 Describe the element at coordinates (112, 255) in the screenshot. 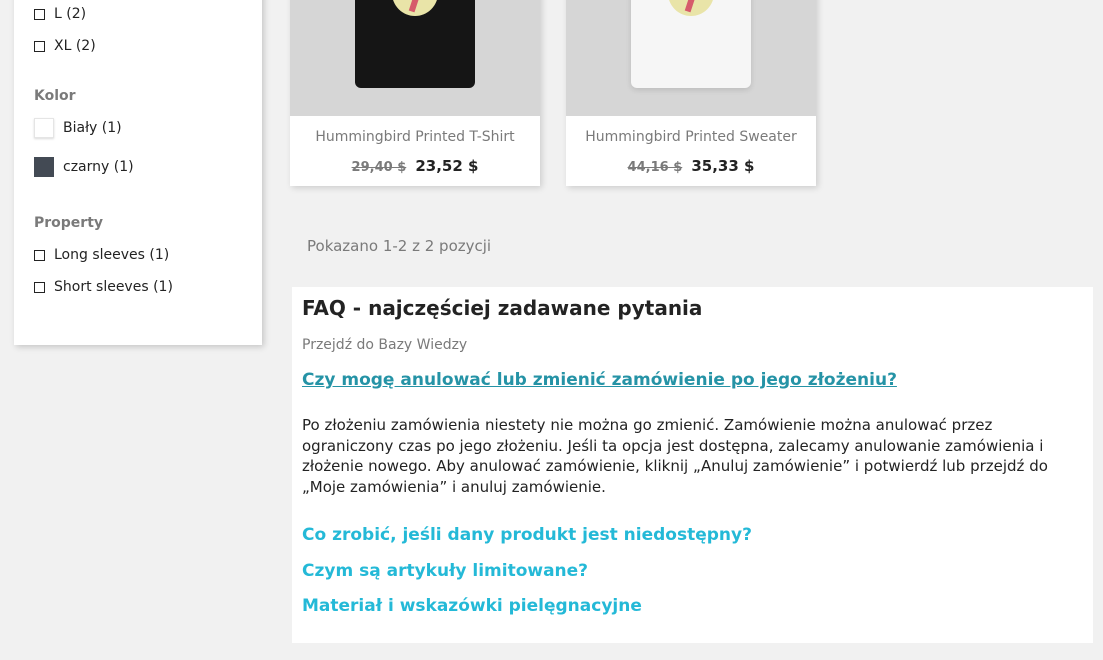

I see `filter-label: Long sleeves (1)` at that location.